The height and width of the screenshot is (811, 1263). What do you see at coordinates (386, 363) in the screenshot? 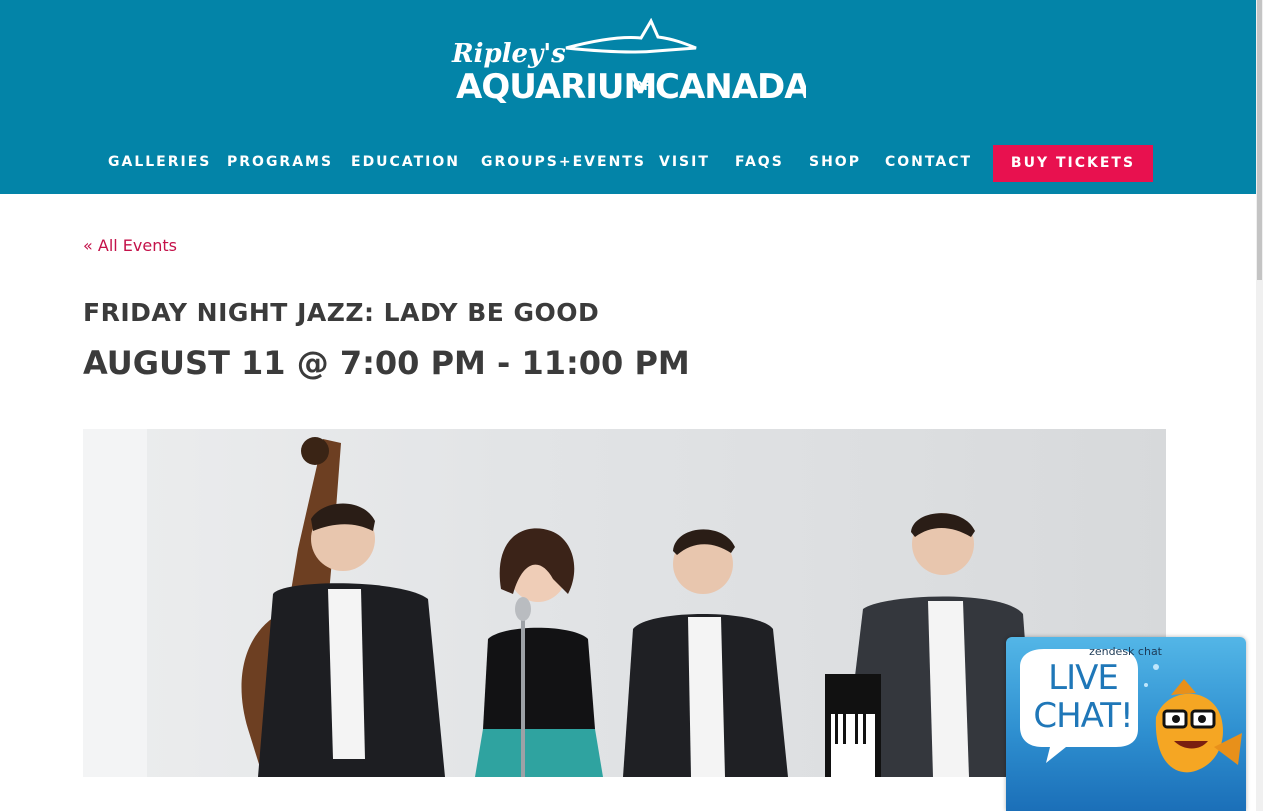
I see `event-datetime: AUGUST 11 @ 7:00 PM - 11:00 PM` at bounding box center [386, 363].